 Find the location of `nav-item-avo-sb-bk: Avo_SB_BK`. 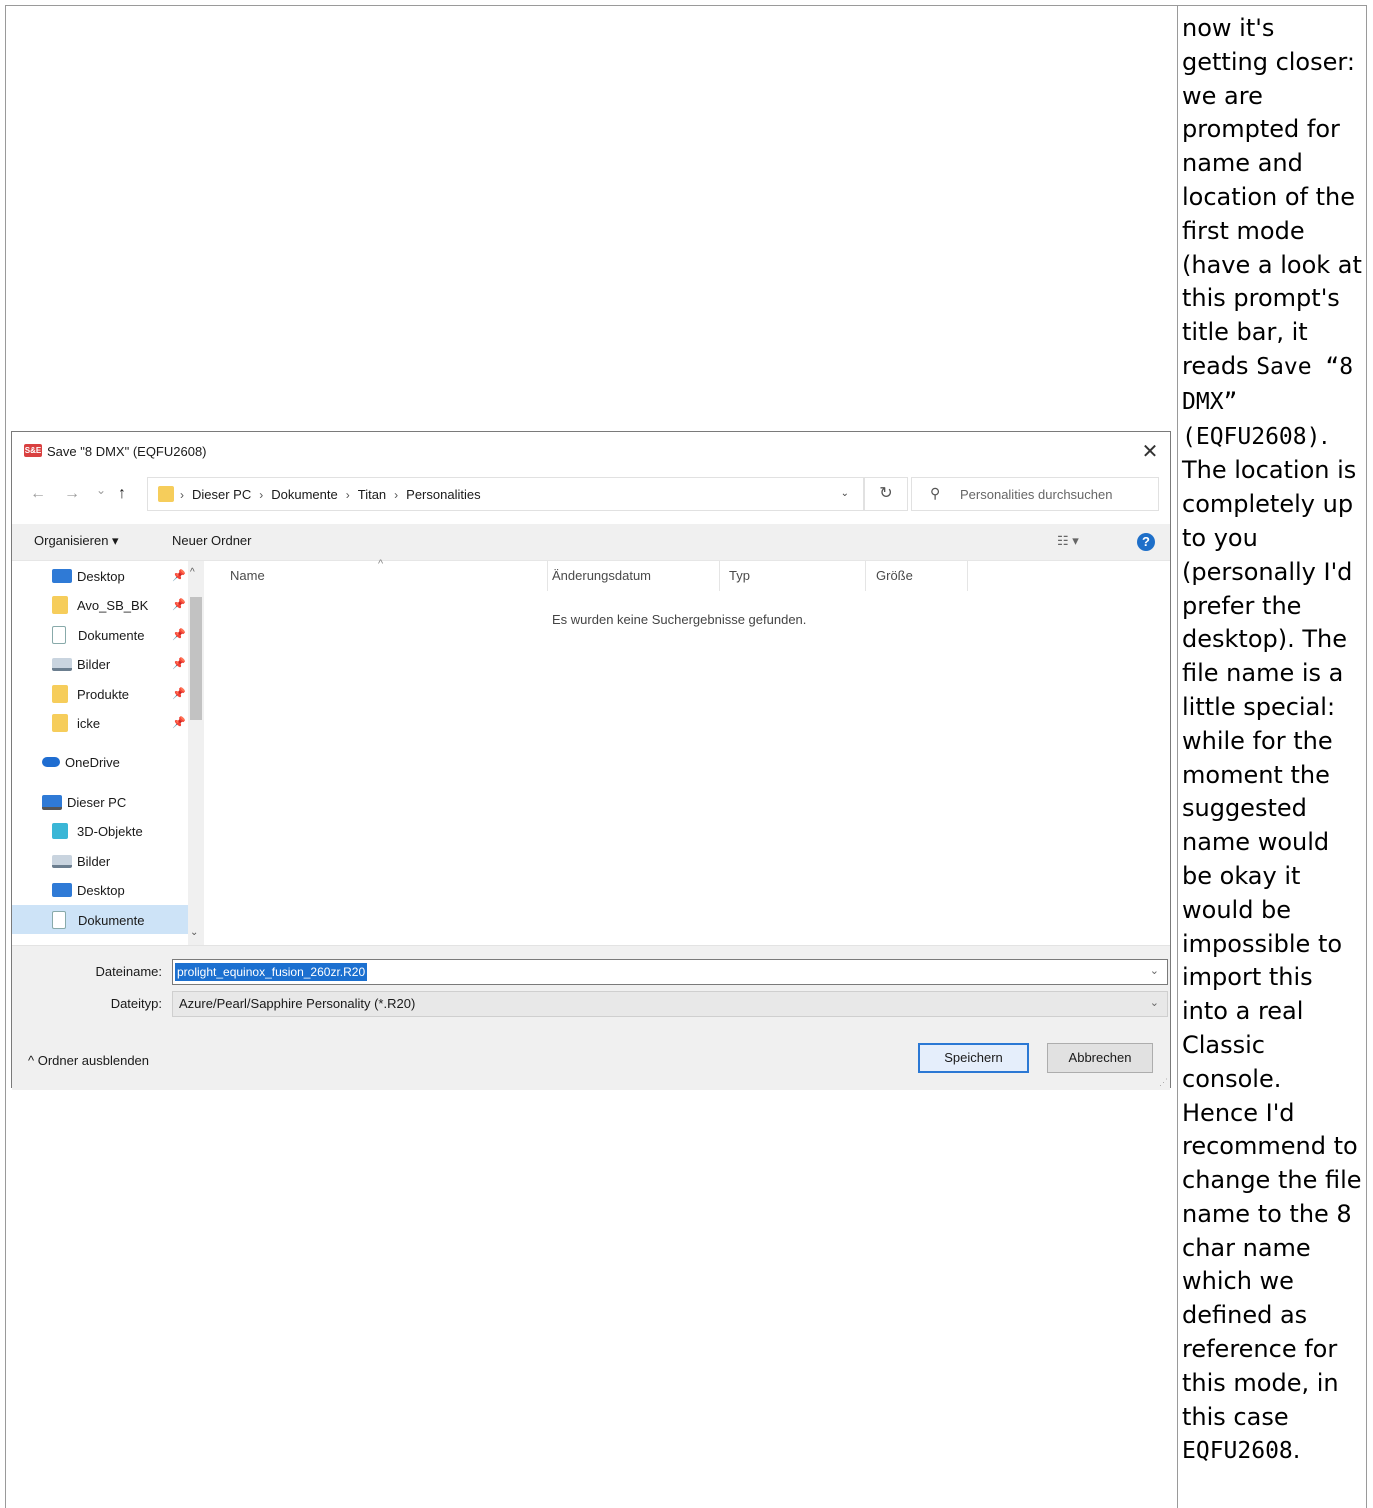

nav-item-avo-sb-bk: Avo_SB_BK is located at coordinates (100, 605).